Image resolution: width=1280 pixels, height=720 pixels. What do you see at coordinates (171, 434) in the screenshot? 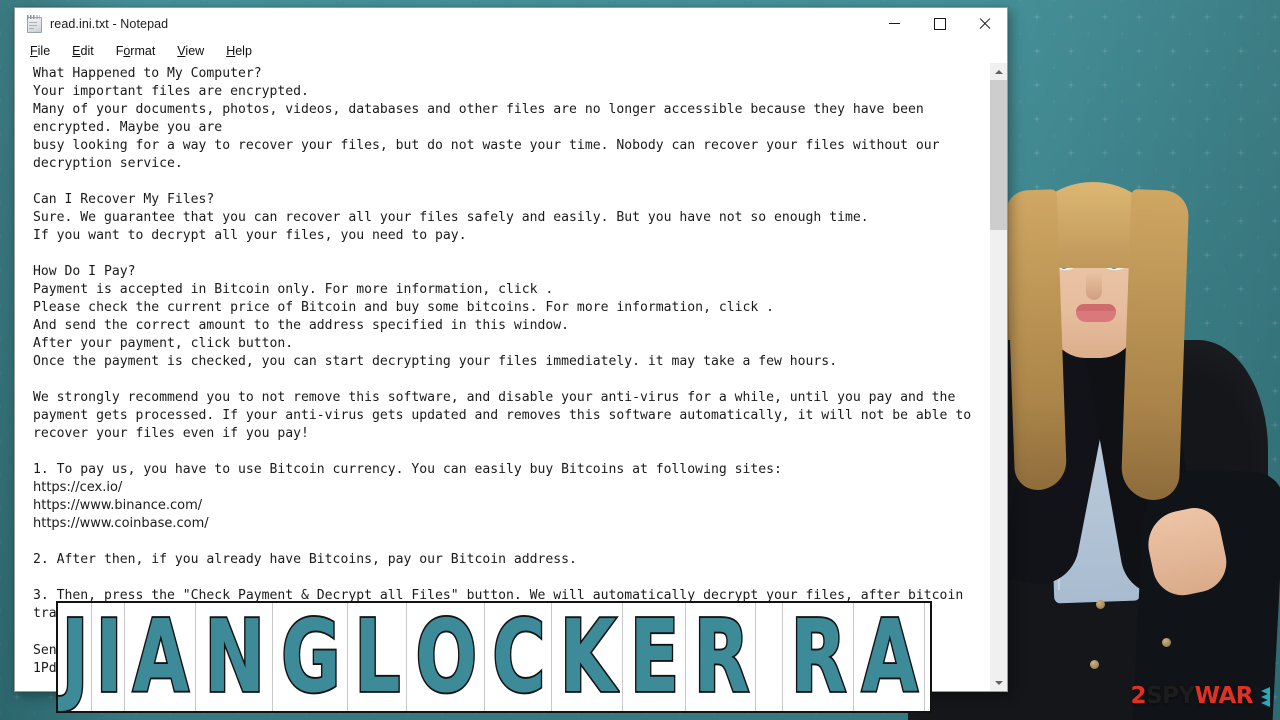
I see `note-line: recover your files even if you pay!` at bounding box center [171, 434].